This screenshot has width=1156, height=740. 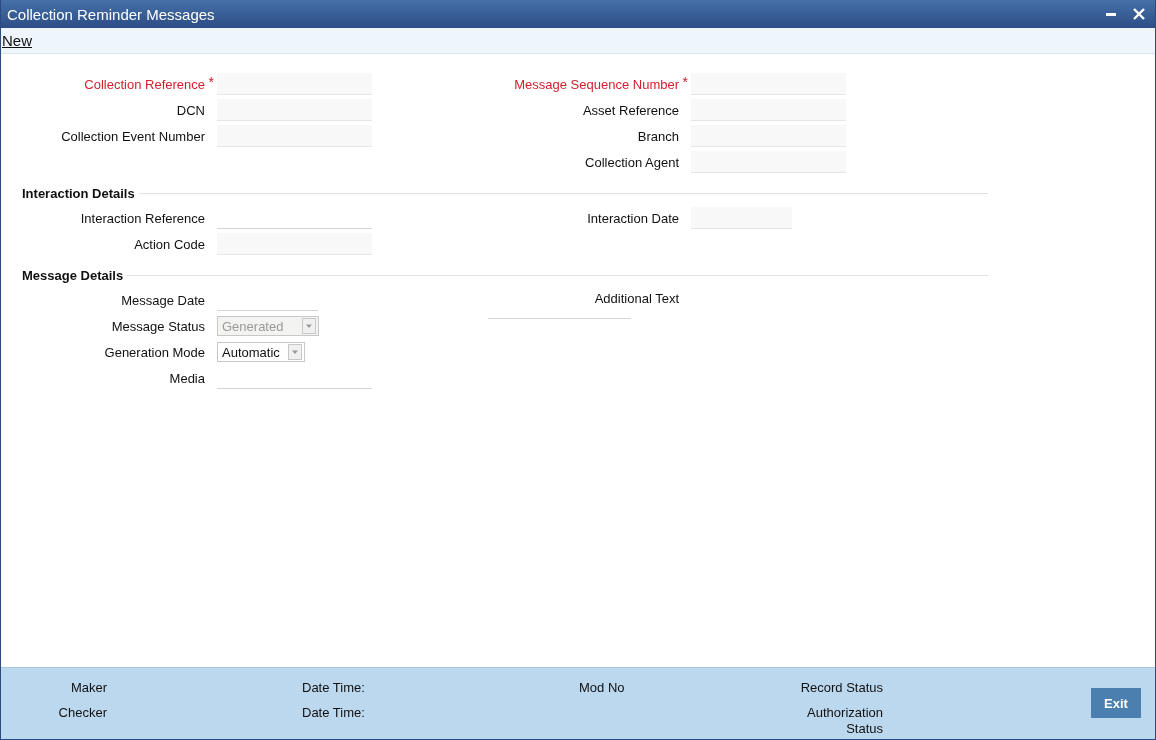 I want to click on field-label: Action Code, so click(x=169, y=244).